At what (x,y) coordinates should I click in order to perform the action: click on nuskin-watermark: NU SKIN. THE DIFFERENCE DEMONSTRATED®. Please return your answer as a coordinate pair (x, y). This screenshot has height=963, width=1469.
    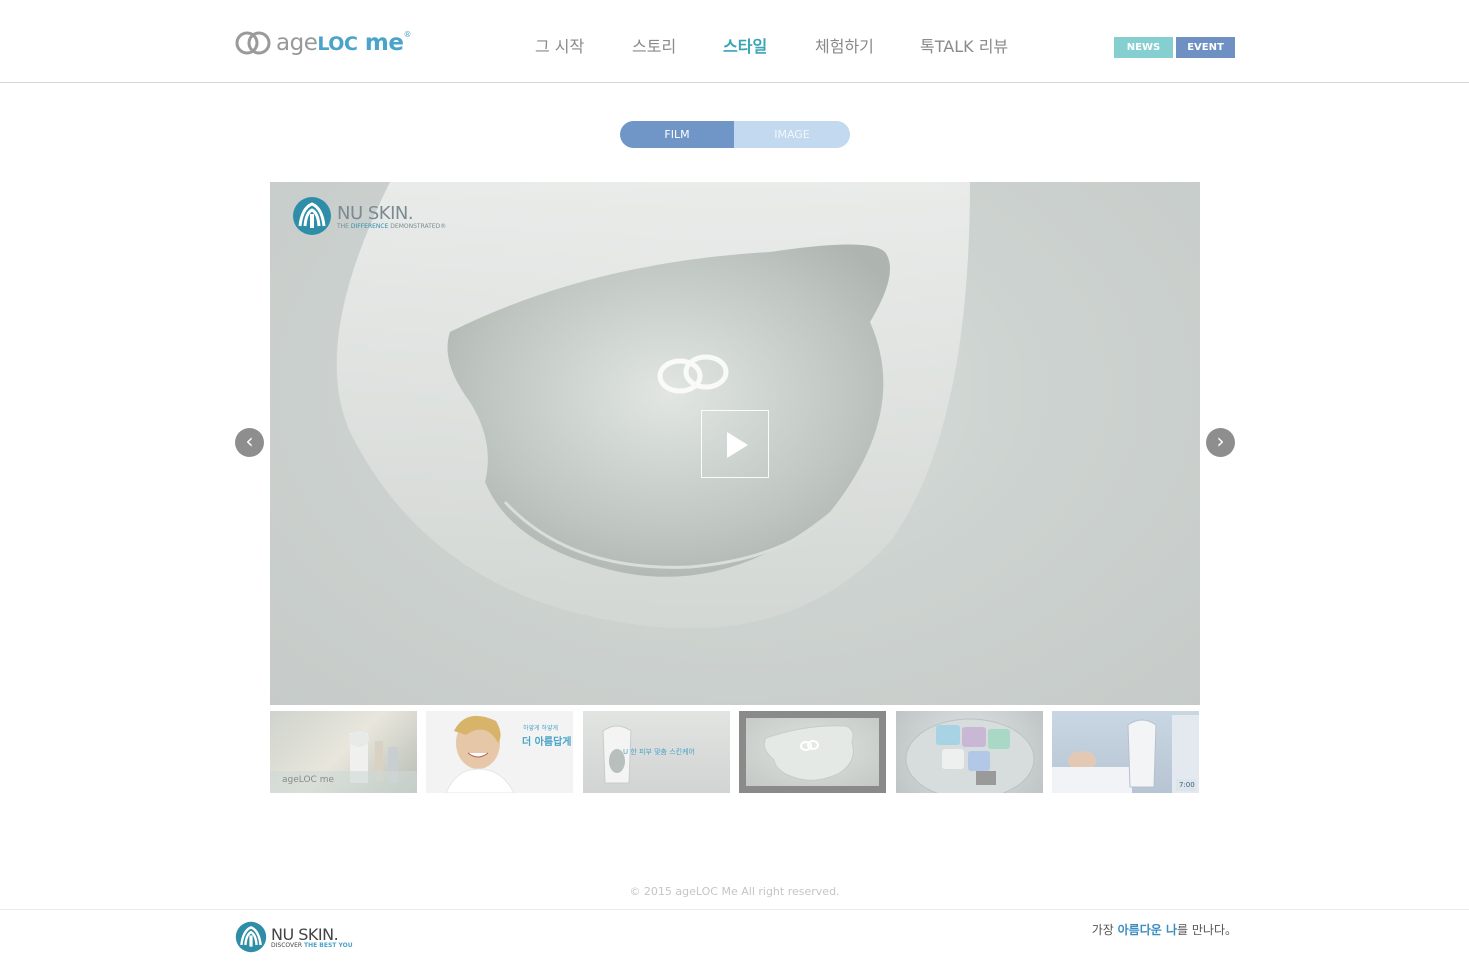
    Looking at the image, I should click on (369, 216).